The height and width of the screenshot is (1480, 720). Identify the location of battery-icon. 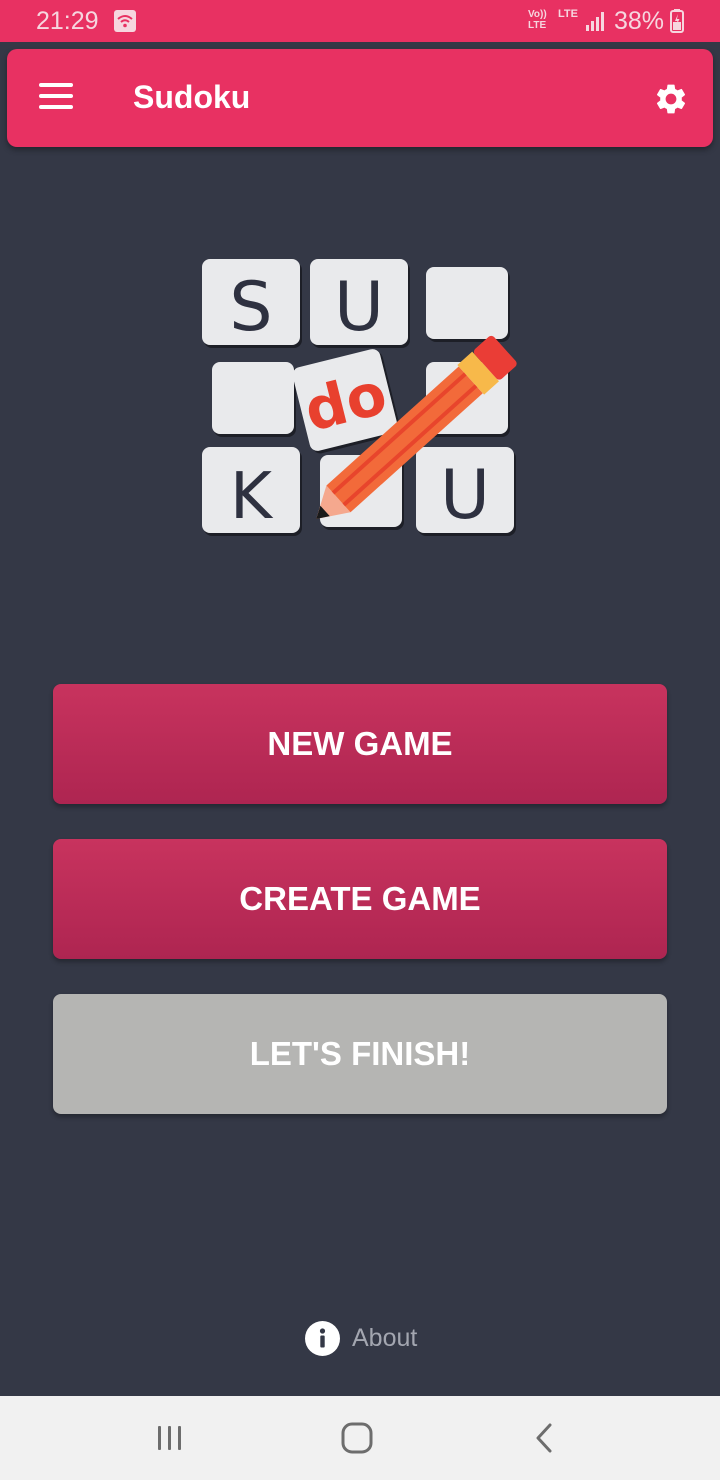
(677, 21).